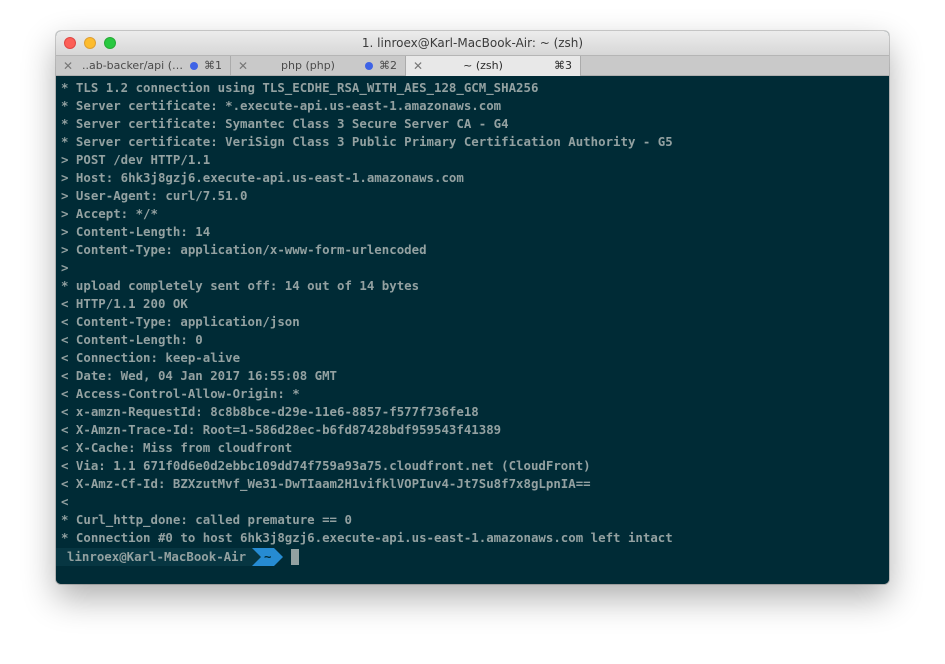 This screenshot has width=945, height=664. I want to click on tab-shortcut: ⌘3, so click(563, 65).